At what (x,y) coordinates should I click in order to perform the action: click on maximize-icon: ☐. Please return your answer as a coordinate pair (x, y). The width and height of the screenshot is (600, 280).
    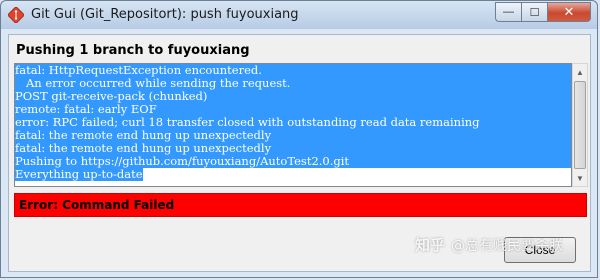
    Looking at the image, I should click on (534, 12).